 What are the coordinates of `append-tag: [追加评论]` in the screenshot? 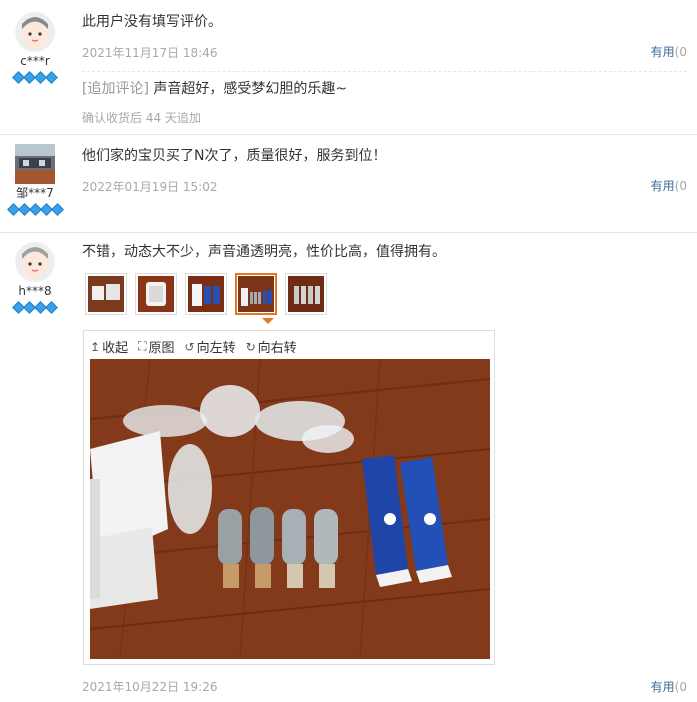 It's located at (115, 89).